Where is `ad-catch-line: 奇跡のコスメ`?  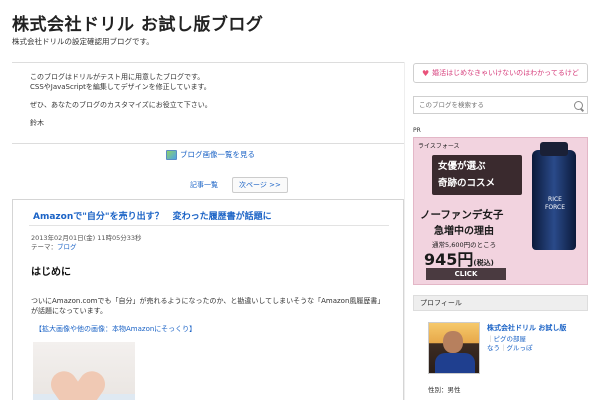 ad-catch-line: 奇跡のコスメ is located at coordinates (467, 183).